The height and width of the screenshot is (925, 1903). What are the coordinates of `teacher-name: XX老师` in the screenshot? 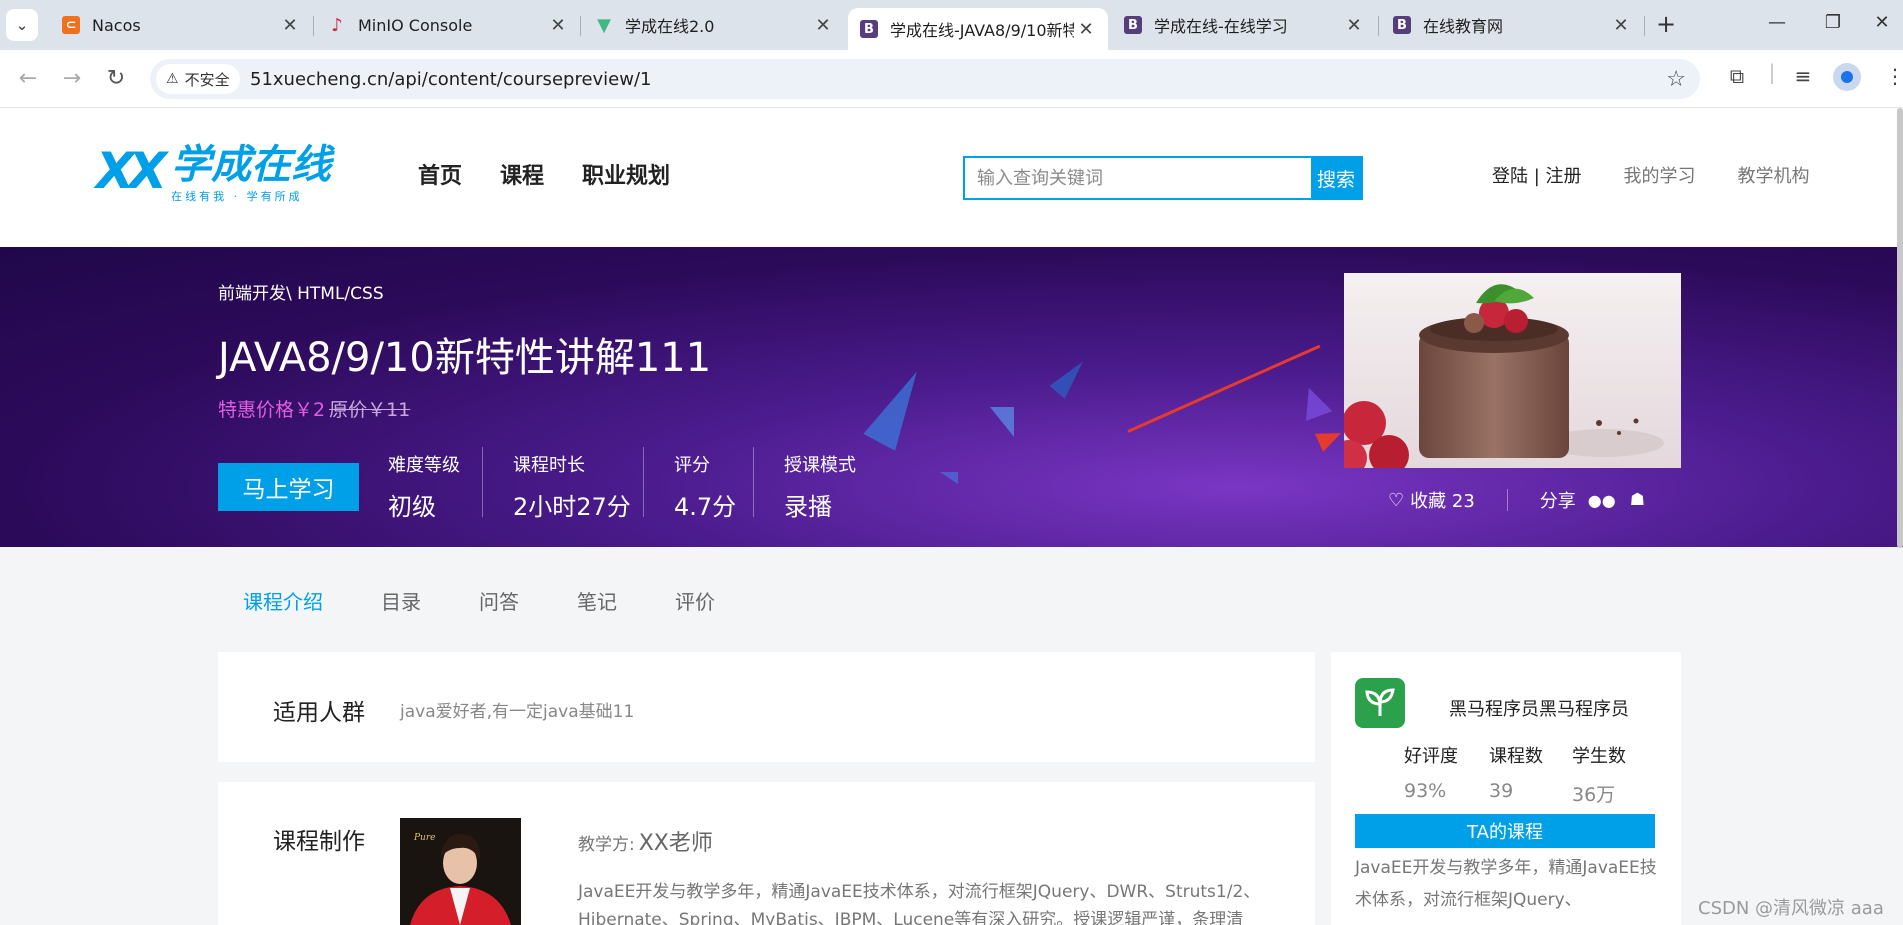 It's located at (675, 843).